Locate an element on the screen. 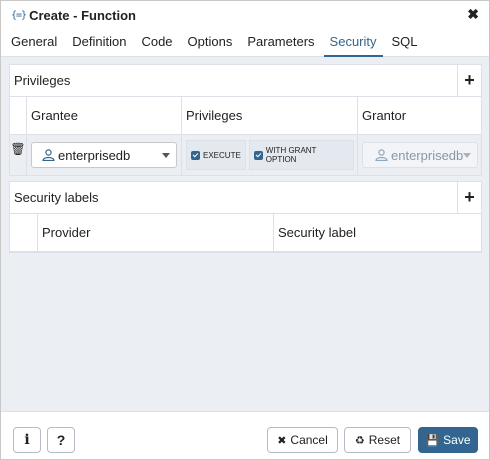 This screenshot has height=460, width=490. cancel-label: Cancel is located at coordinates (309, 440).